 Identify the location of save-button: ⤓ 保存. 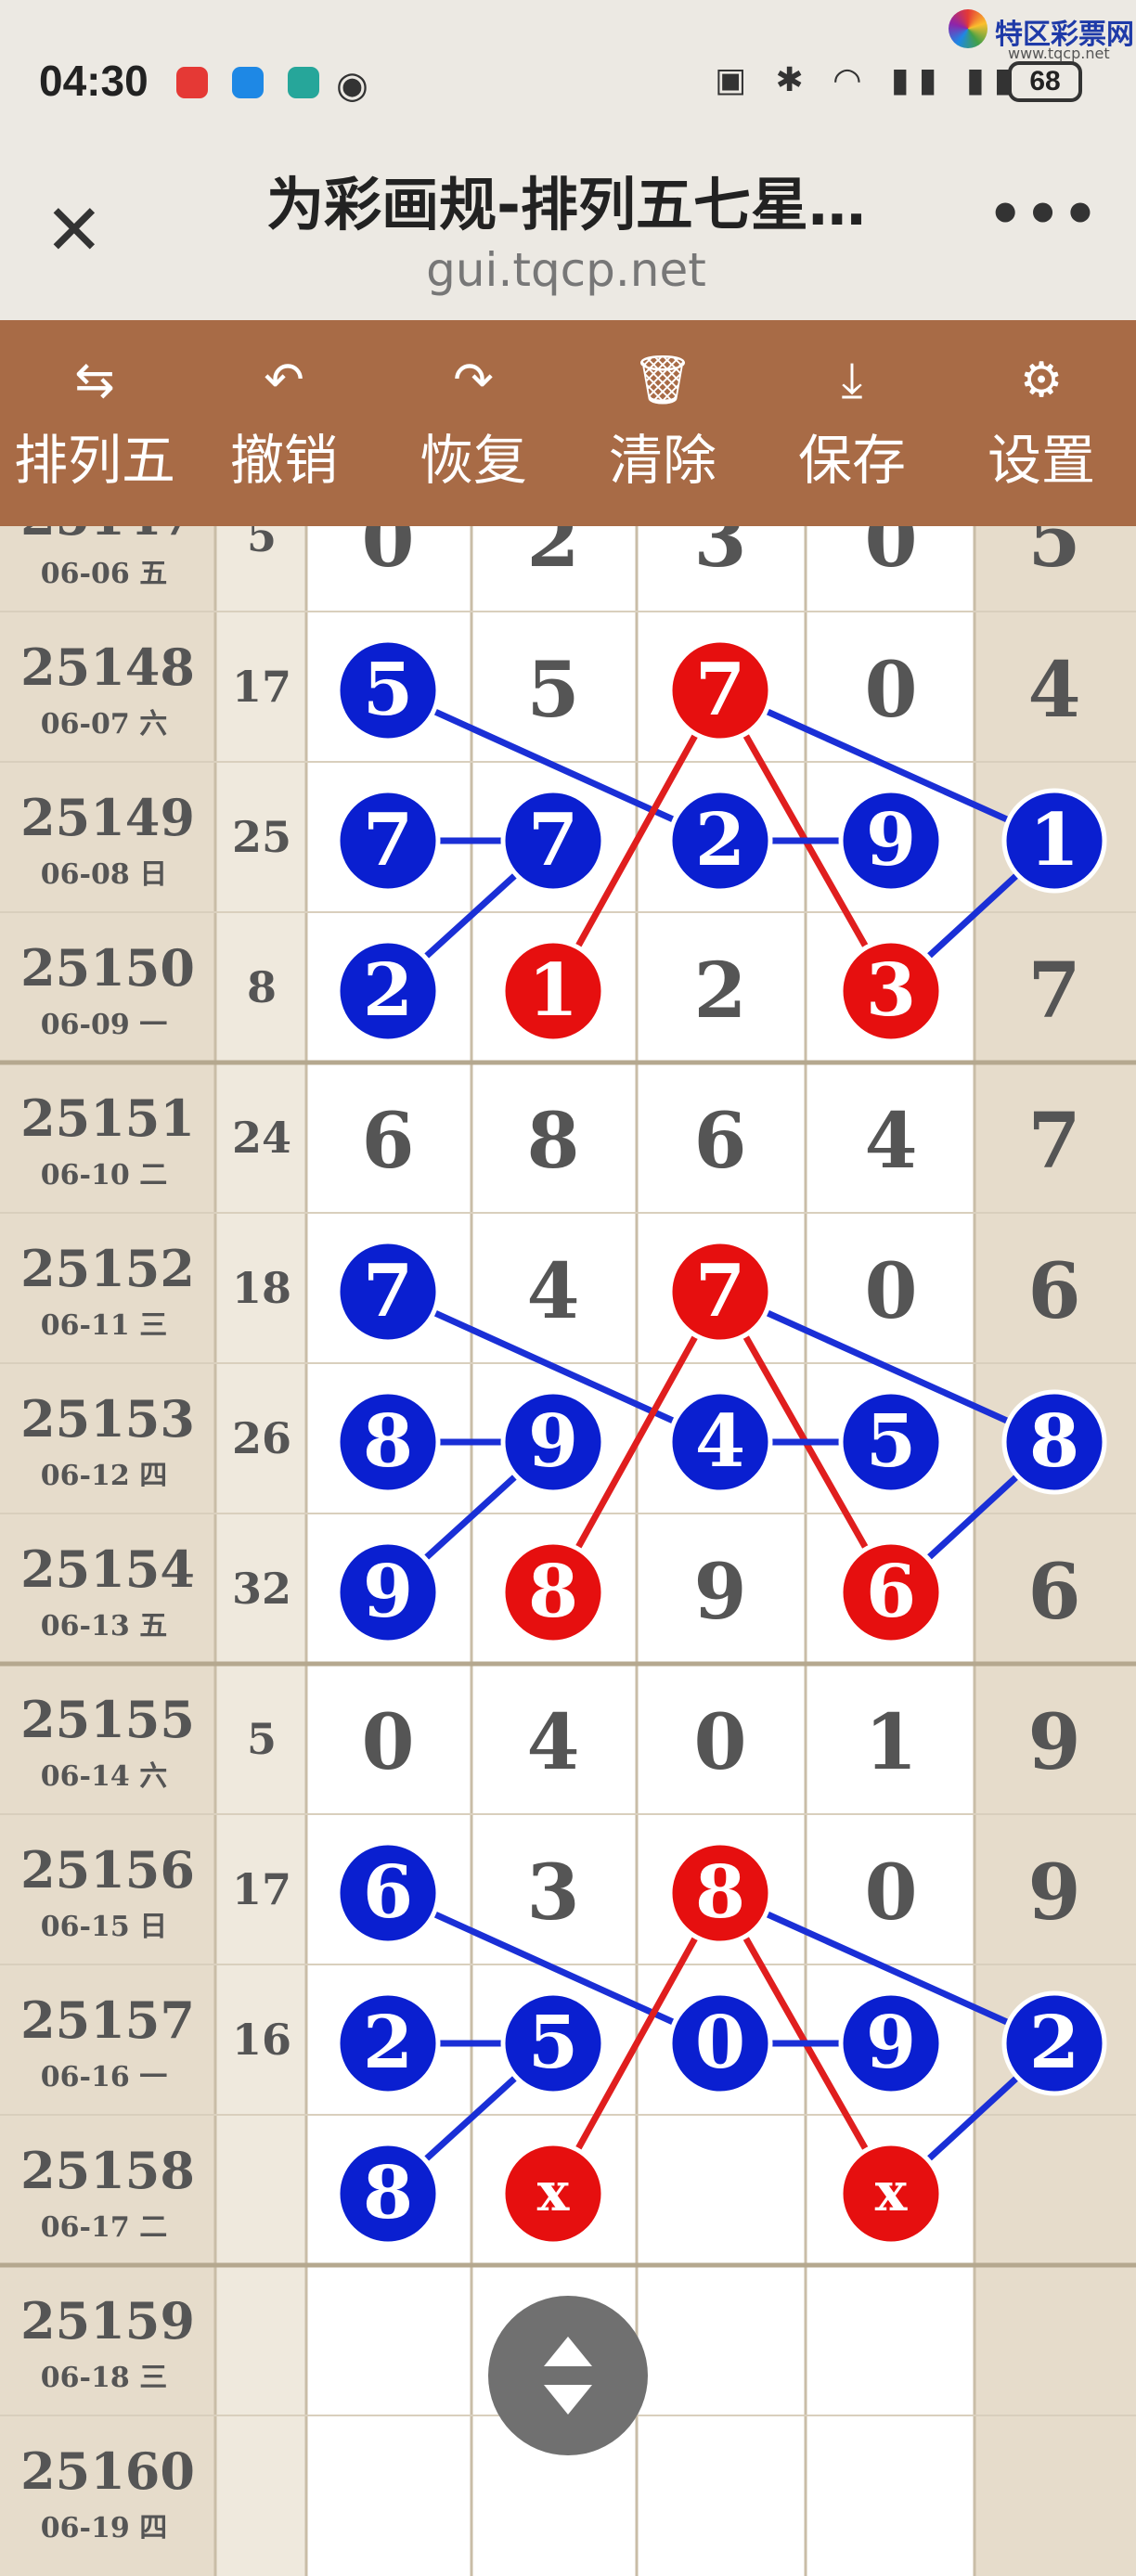
(852, 423).